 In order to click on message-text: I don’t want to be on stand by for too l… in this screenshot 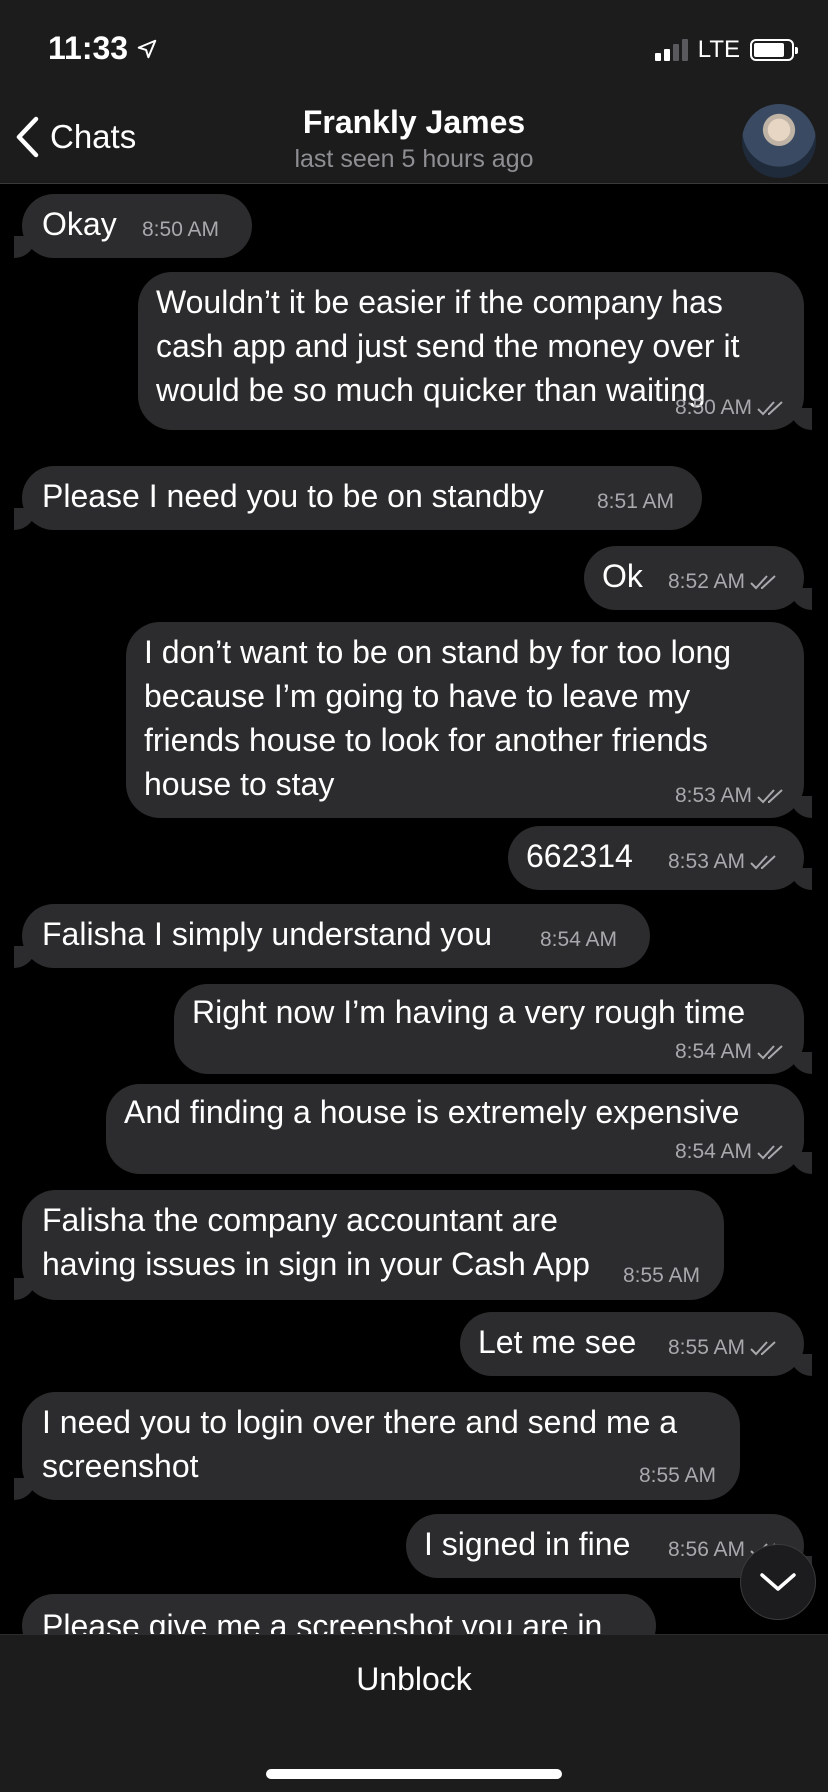, I will do `click(438, 718)`.